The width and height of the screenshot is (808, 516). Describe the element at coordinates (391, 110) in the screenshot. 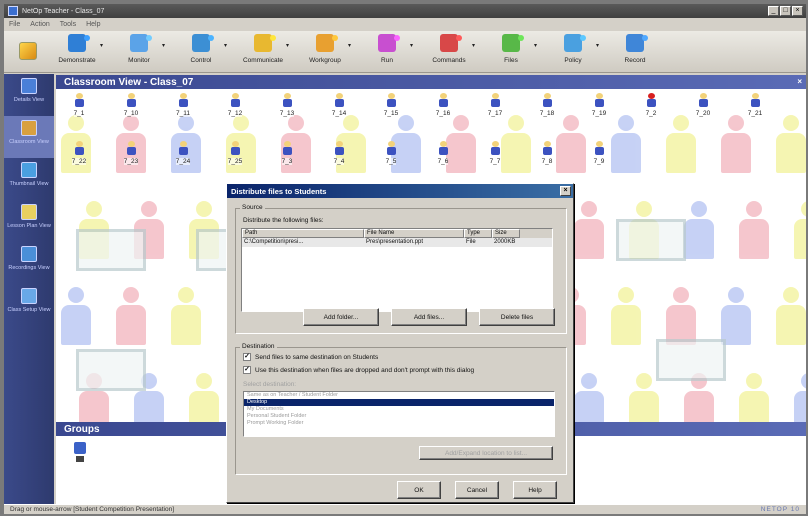

I see `student-computer: 7_15` at that location.